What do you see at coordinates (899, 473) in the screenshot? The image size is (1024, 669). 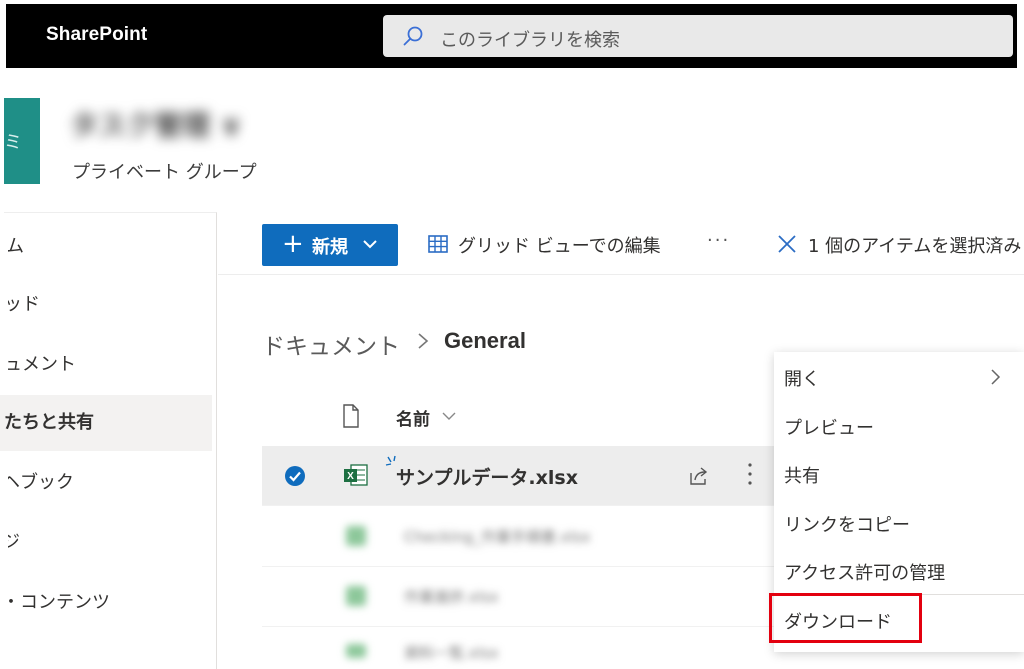 I see `menu-item-share: 共有` at bounding box center [899, 473].